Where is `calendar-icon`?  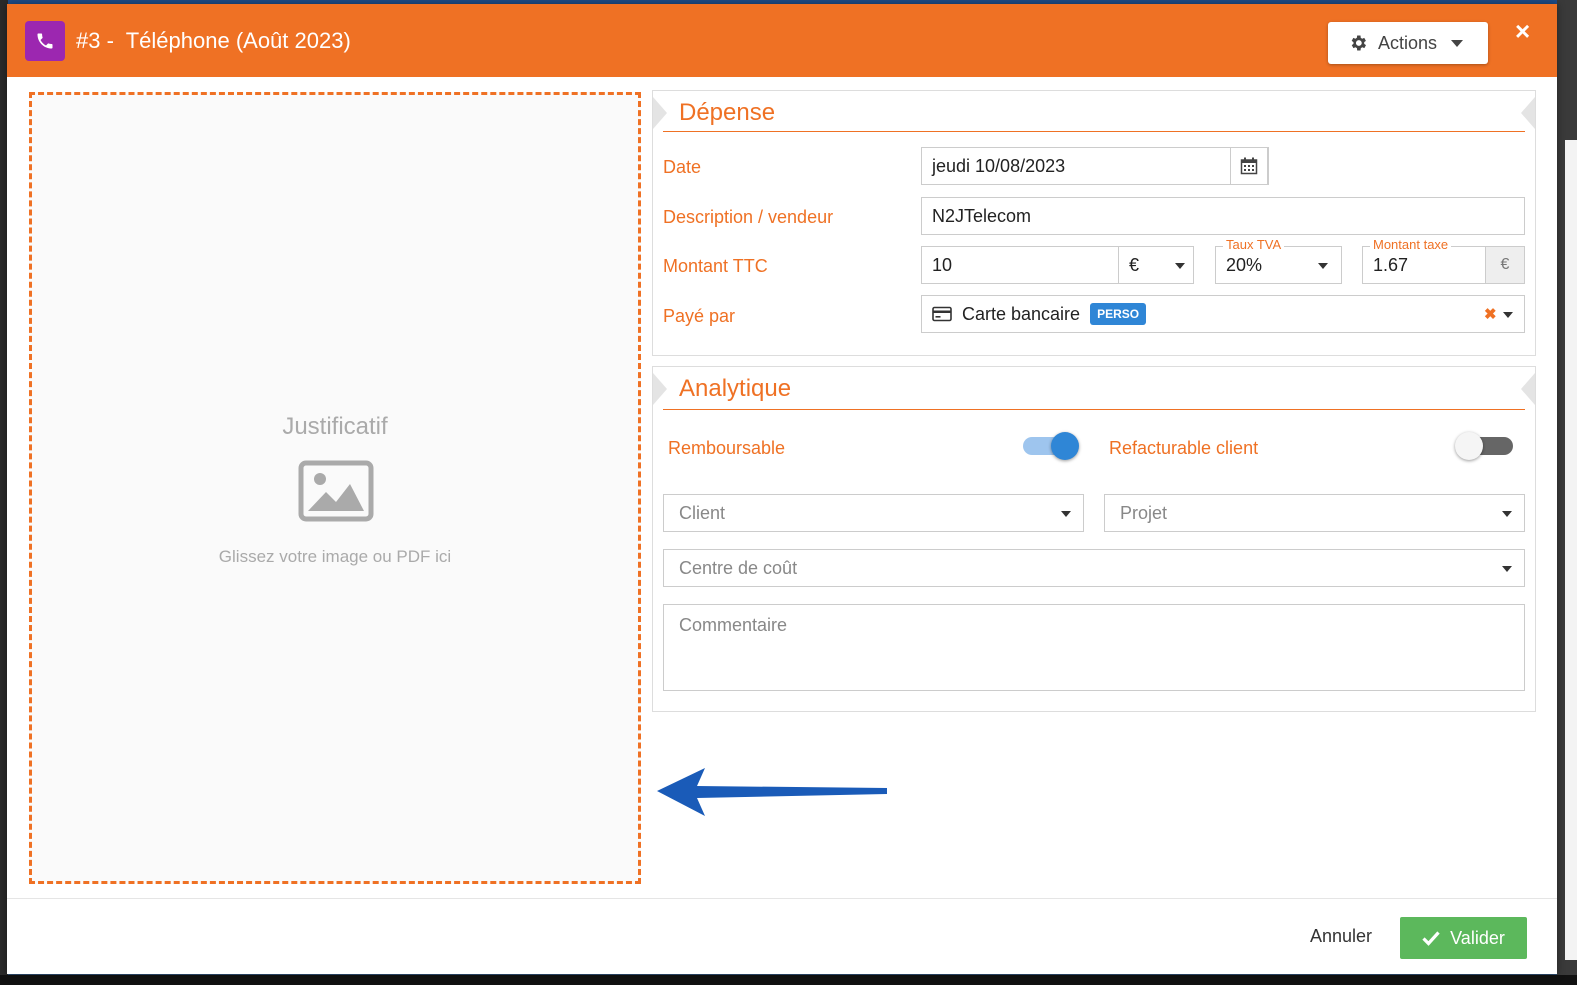
calendar-icon is located at coordinates (1249, 166).